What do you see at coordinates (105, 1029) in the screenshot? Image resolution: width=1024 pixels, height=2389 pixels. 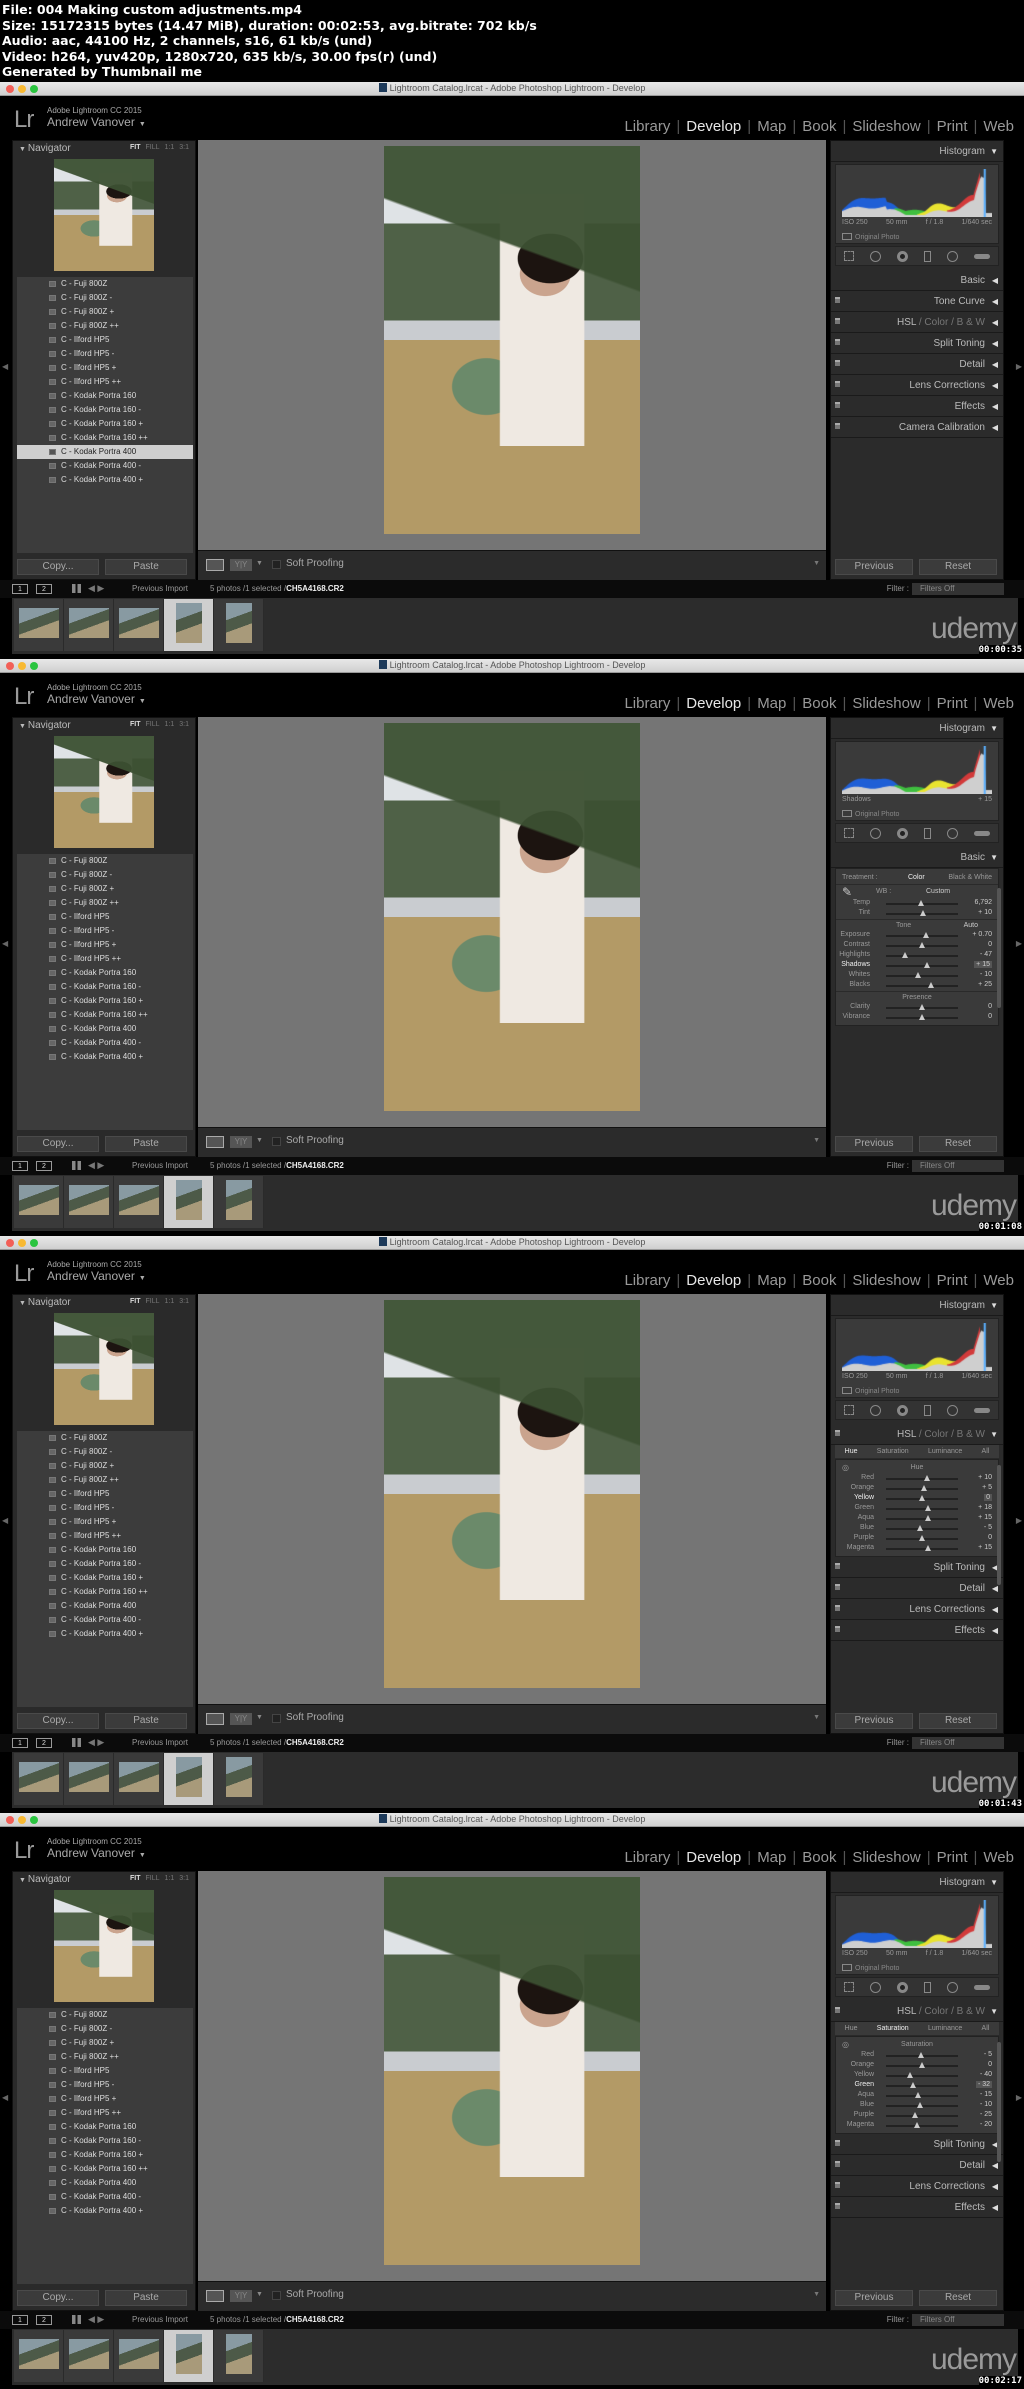 I see `preset-item: C - Kodak Portra 400` at bounding box center [105, 1029].